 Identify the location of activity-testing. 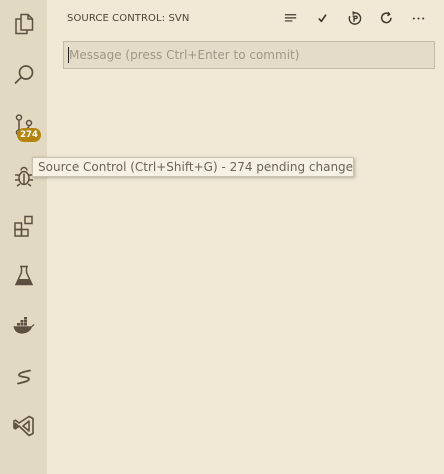
(23, 276).